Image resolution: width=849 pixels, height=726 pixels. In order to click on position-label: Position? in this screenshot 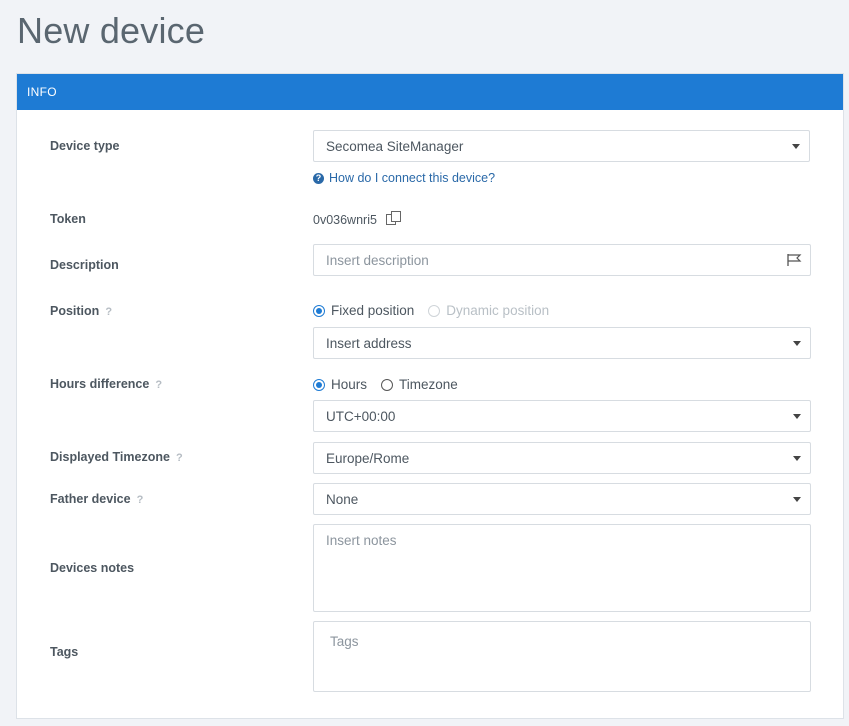, I will do `click(81, 311)`.